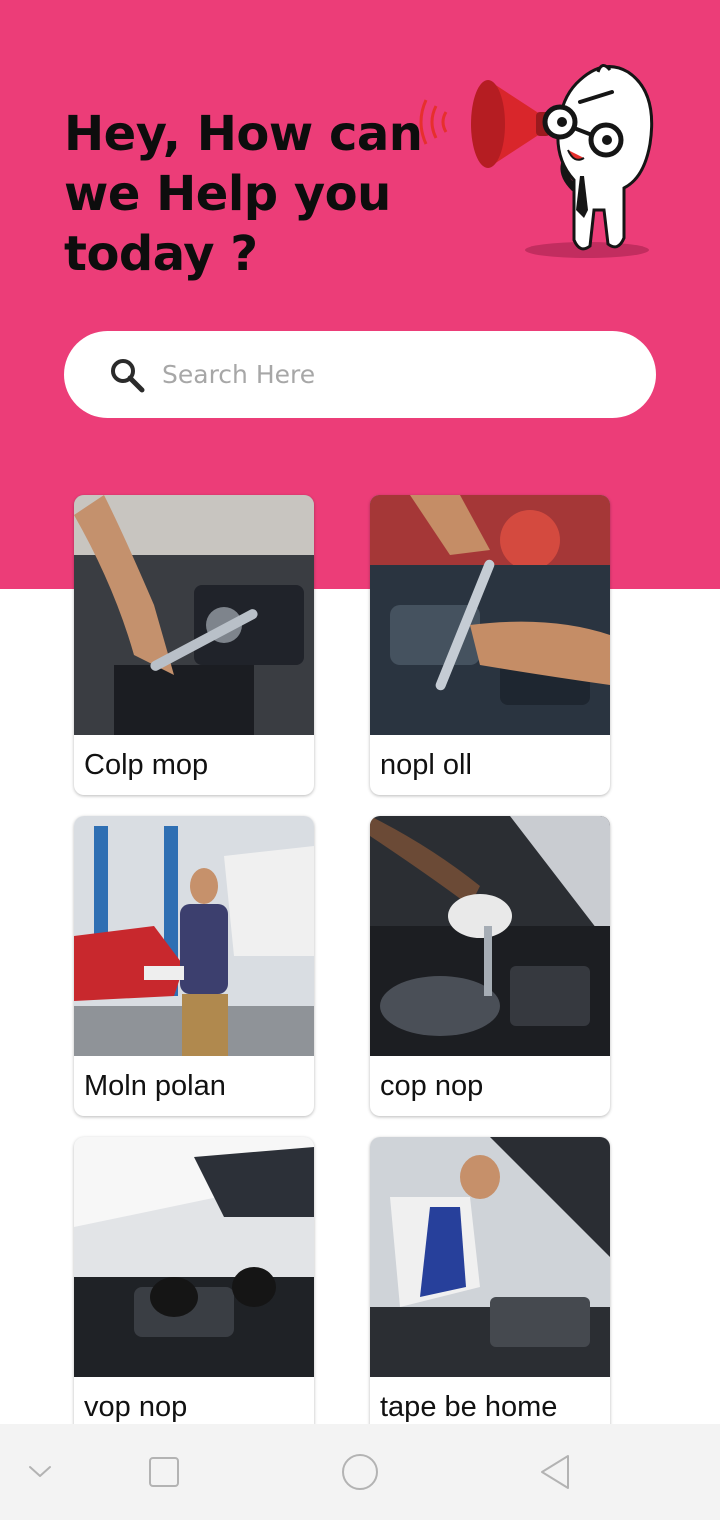 The width and height of the screenshot is (720, 1520). What do you see at coordinates (128, 376) in the screenshot?
I see `search-icon` at bounding box center [128, 376].